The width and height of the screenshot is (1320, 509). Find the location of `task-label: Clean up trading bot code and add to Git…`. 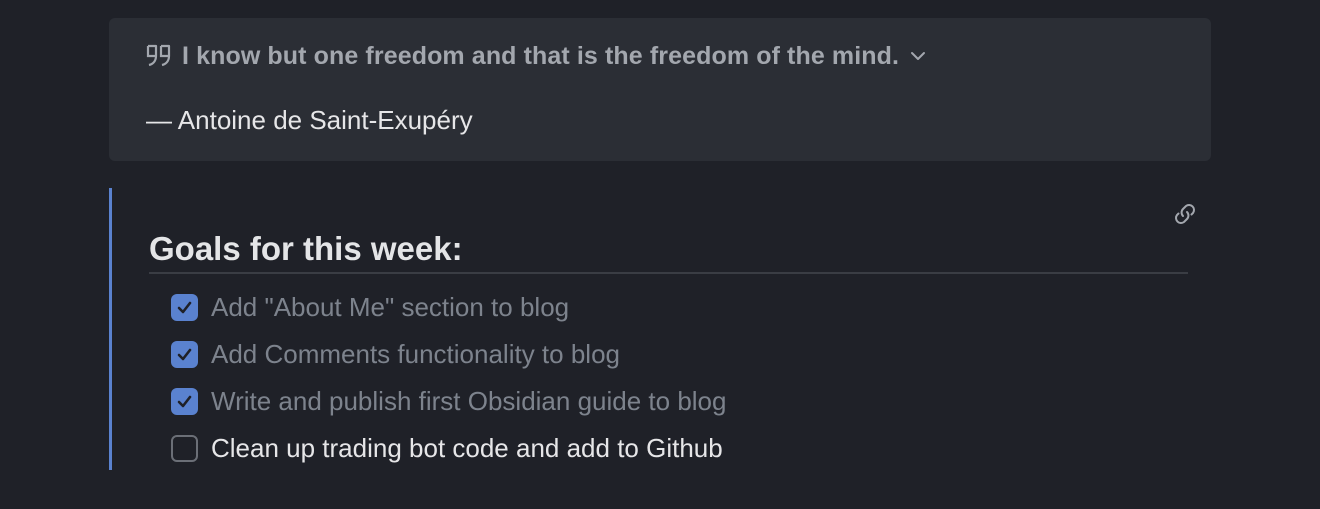

task-label: Clean up trading bot code and add to Git… is located at coordinates (467, 448).